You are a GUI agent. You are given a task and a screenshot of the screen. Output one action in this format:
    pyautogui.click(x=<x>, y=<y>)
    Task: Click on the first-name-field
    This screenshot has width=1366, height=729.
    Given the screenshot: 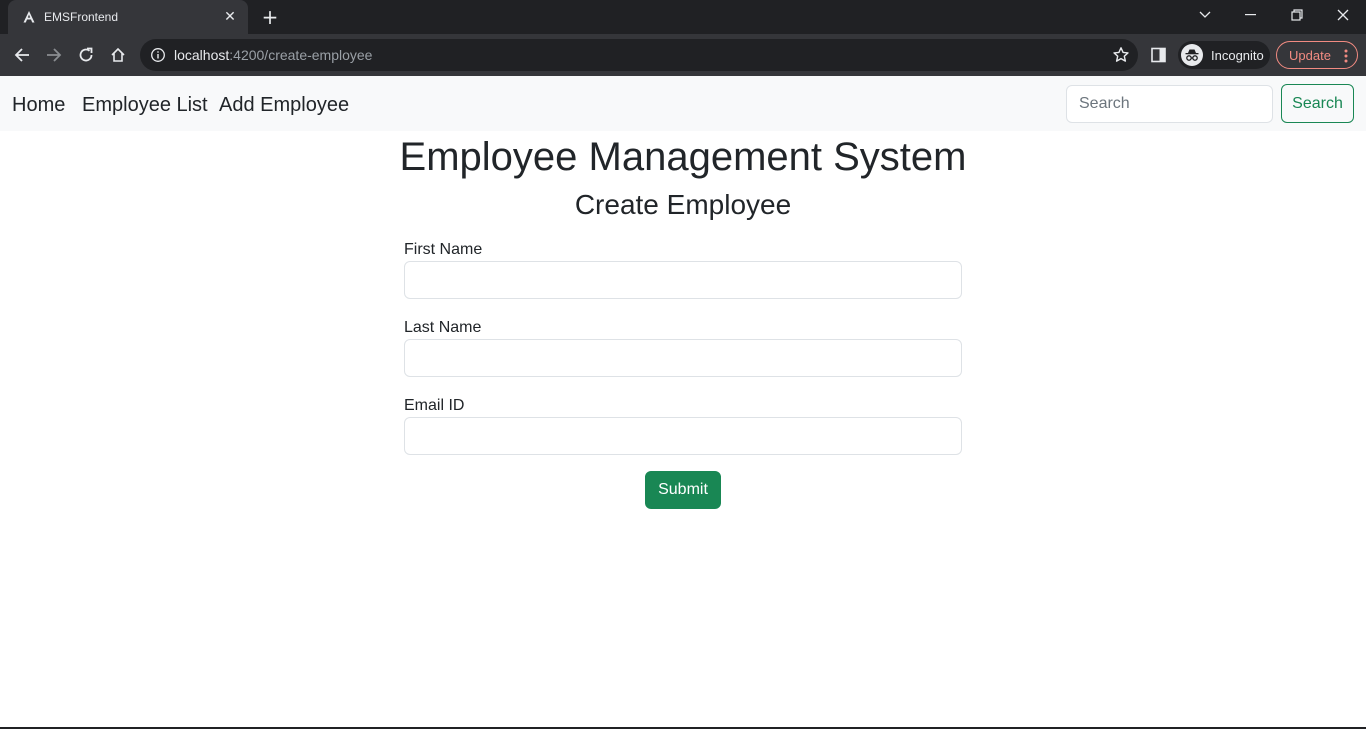 What is the action you would take?
    pyautogui.click(x=683, y=280)
    